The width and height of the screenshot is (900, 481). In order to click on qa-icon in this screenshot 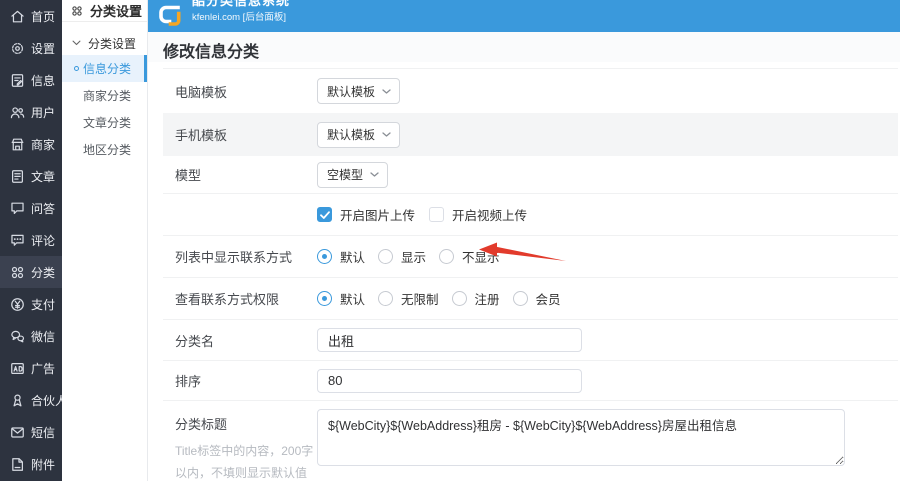, I will do `click(17, 208)`.